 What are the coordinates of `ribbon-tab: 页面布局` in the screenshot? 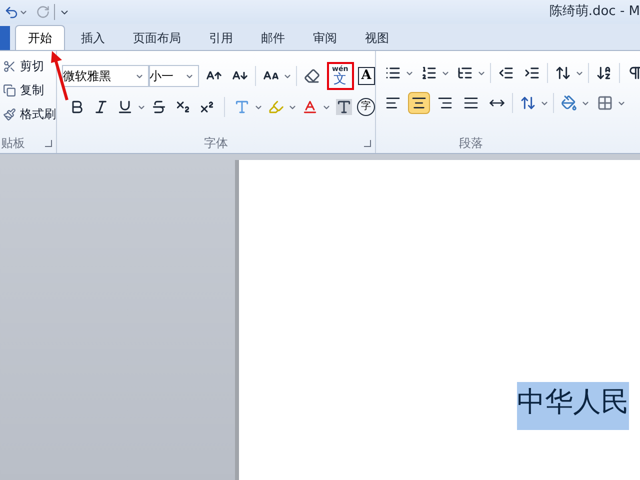 It's located at (157, 37).